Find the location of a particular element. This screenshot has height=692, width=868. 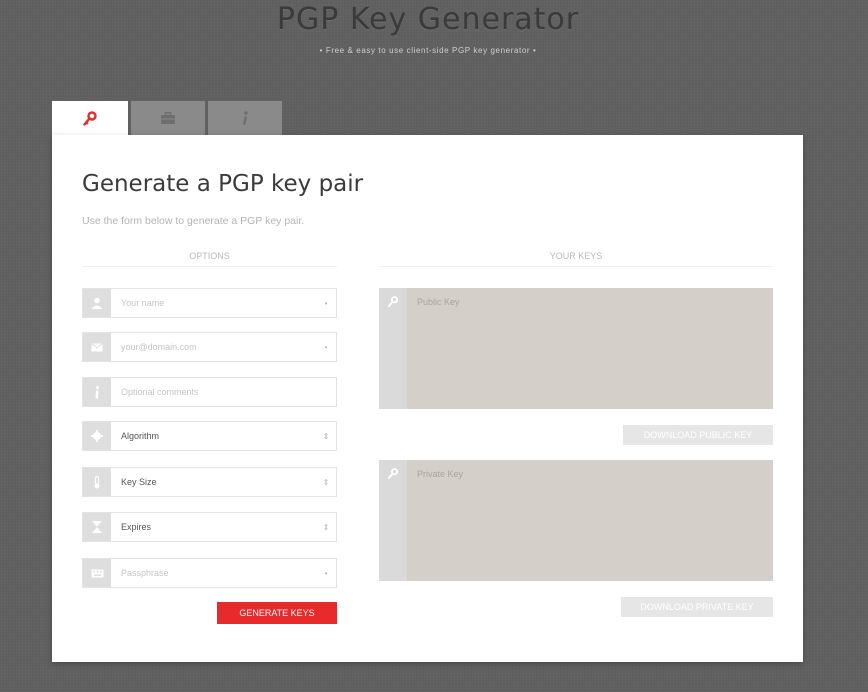

email-input: your@domain.com is located at coordinates (213, 347).